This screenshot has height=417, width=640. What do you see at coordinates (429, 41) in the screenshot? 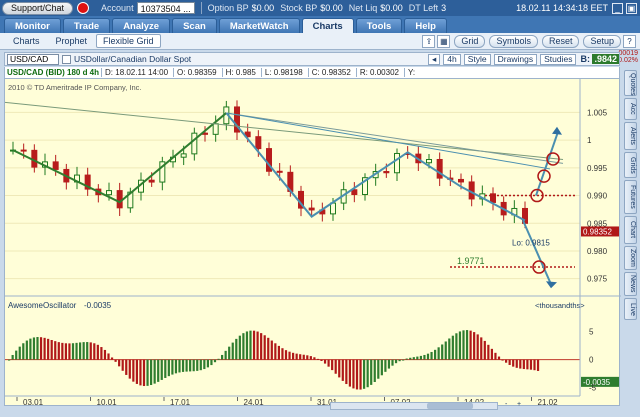
I see `share-icon: ⇪` at bounding box center [429, 41].